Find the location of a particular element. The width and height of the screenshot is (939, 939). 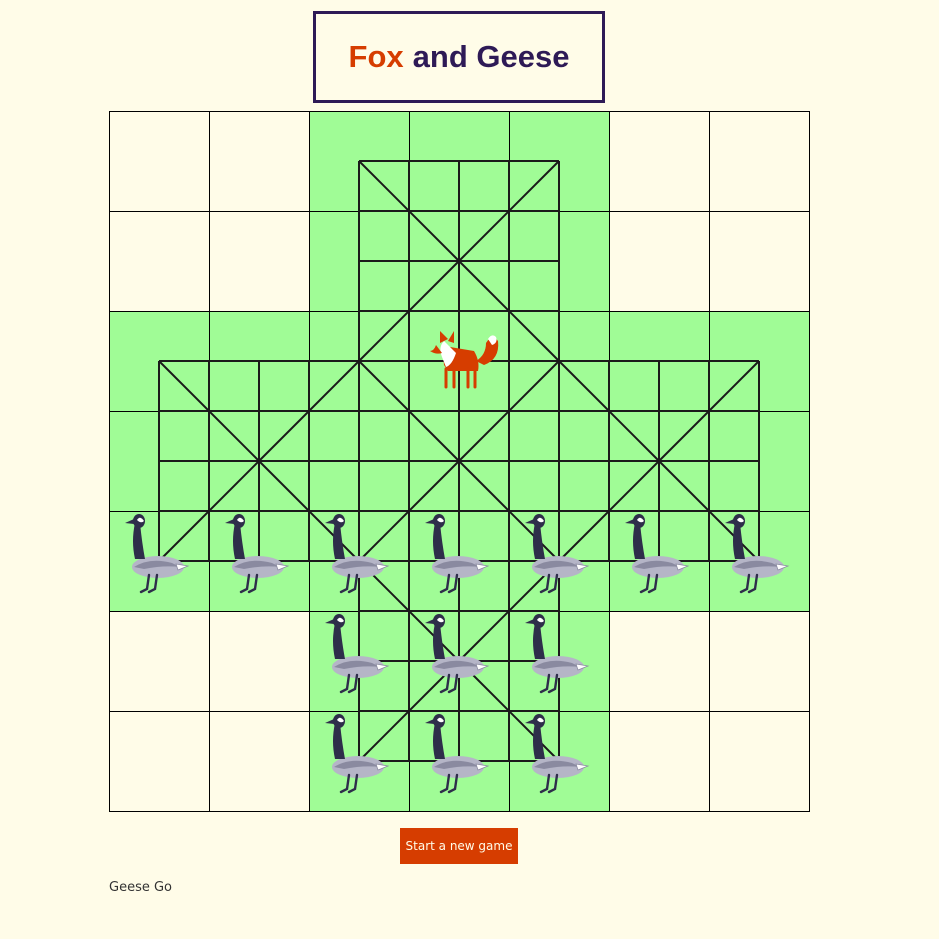

title-fox-word: Fox is located at coordinates (376, 56).